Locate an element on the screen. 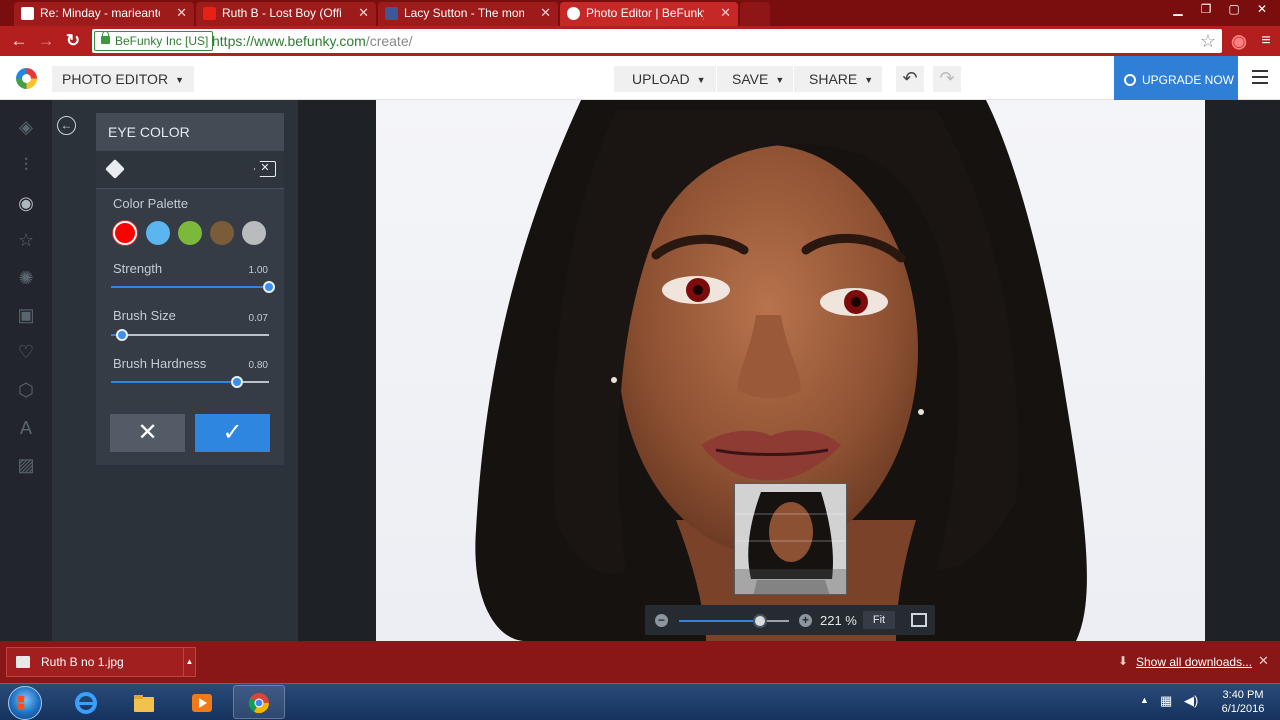  color-palette-label: Color Palette is located at coordinates (151, 203).